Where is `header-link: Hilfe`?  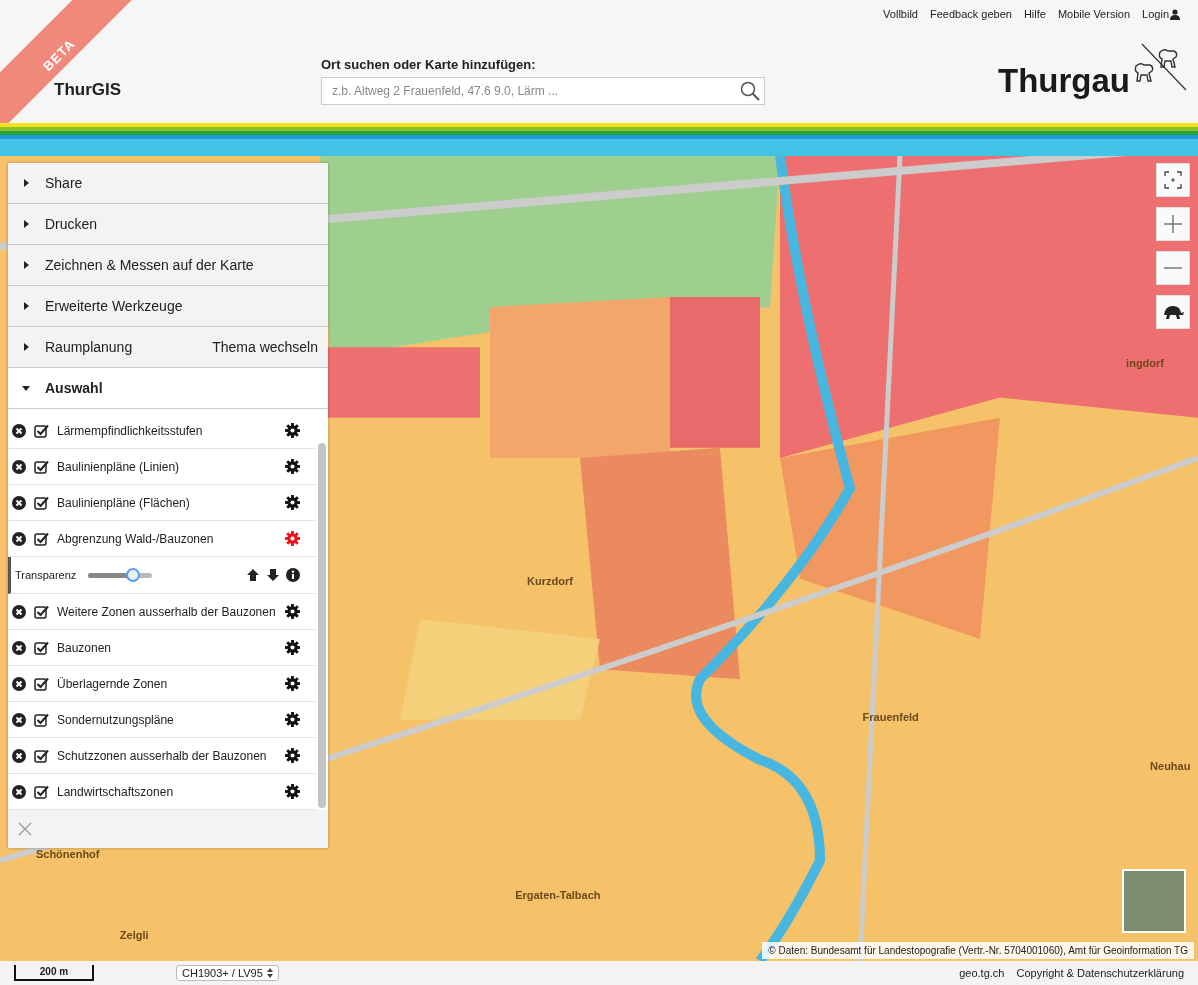 header-link: Hilfe is located at coordinates (1034, 14).